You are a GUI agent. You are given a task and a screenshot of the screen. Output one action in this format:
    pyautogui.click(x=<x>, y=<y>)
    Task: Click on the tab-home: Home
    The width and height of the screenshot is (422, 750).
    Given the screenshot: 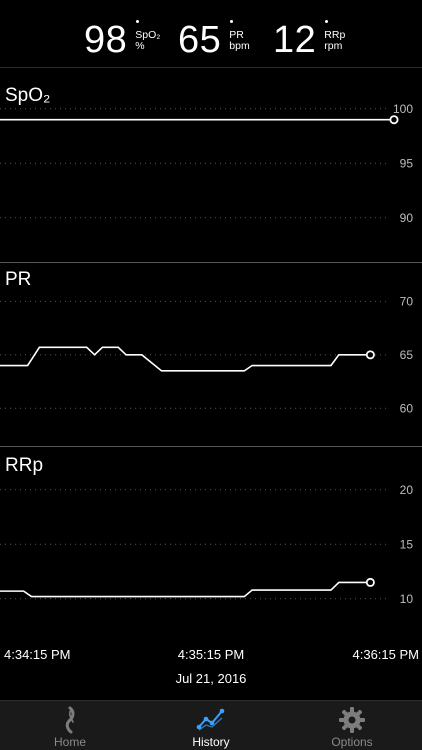 What is the action you would take?
    pyautogui.click(x=70, y=725)
    